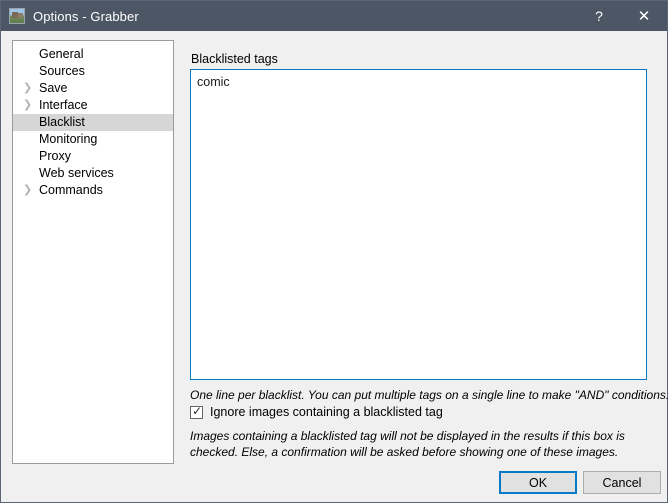 The height and width of the screenshot is (503, 668). I want to click on checkmark-icon: ✓, so click(197, 410).